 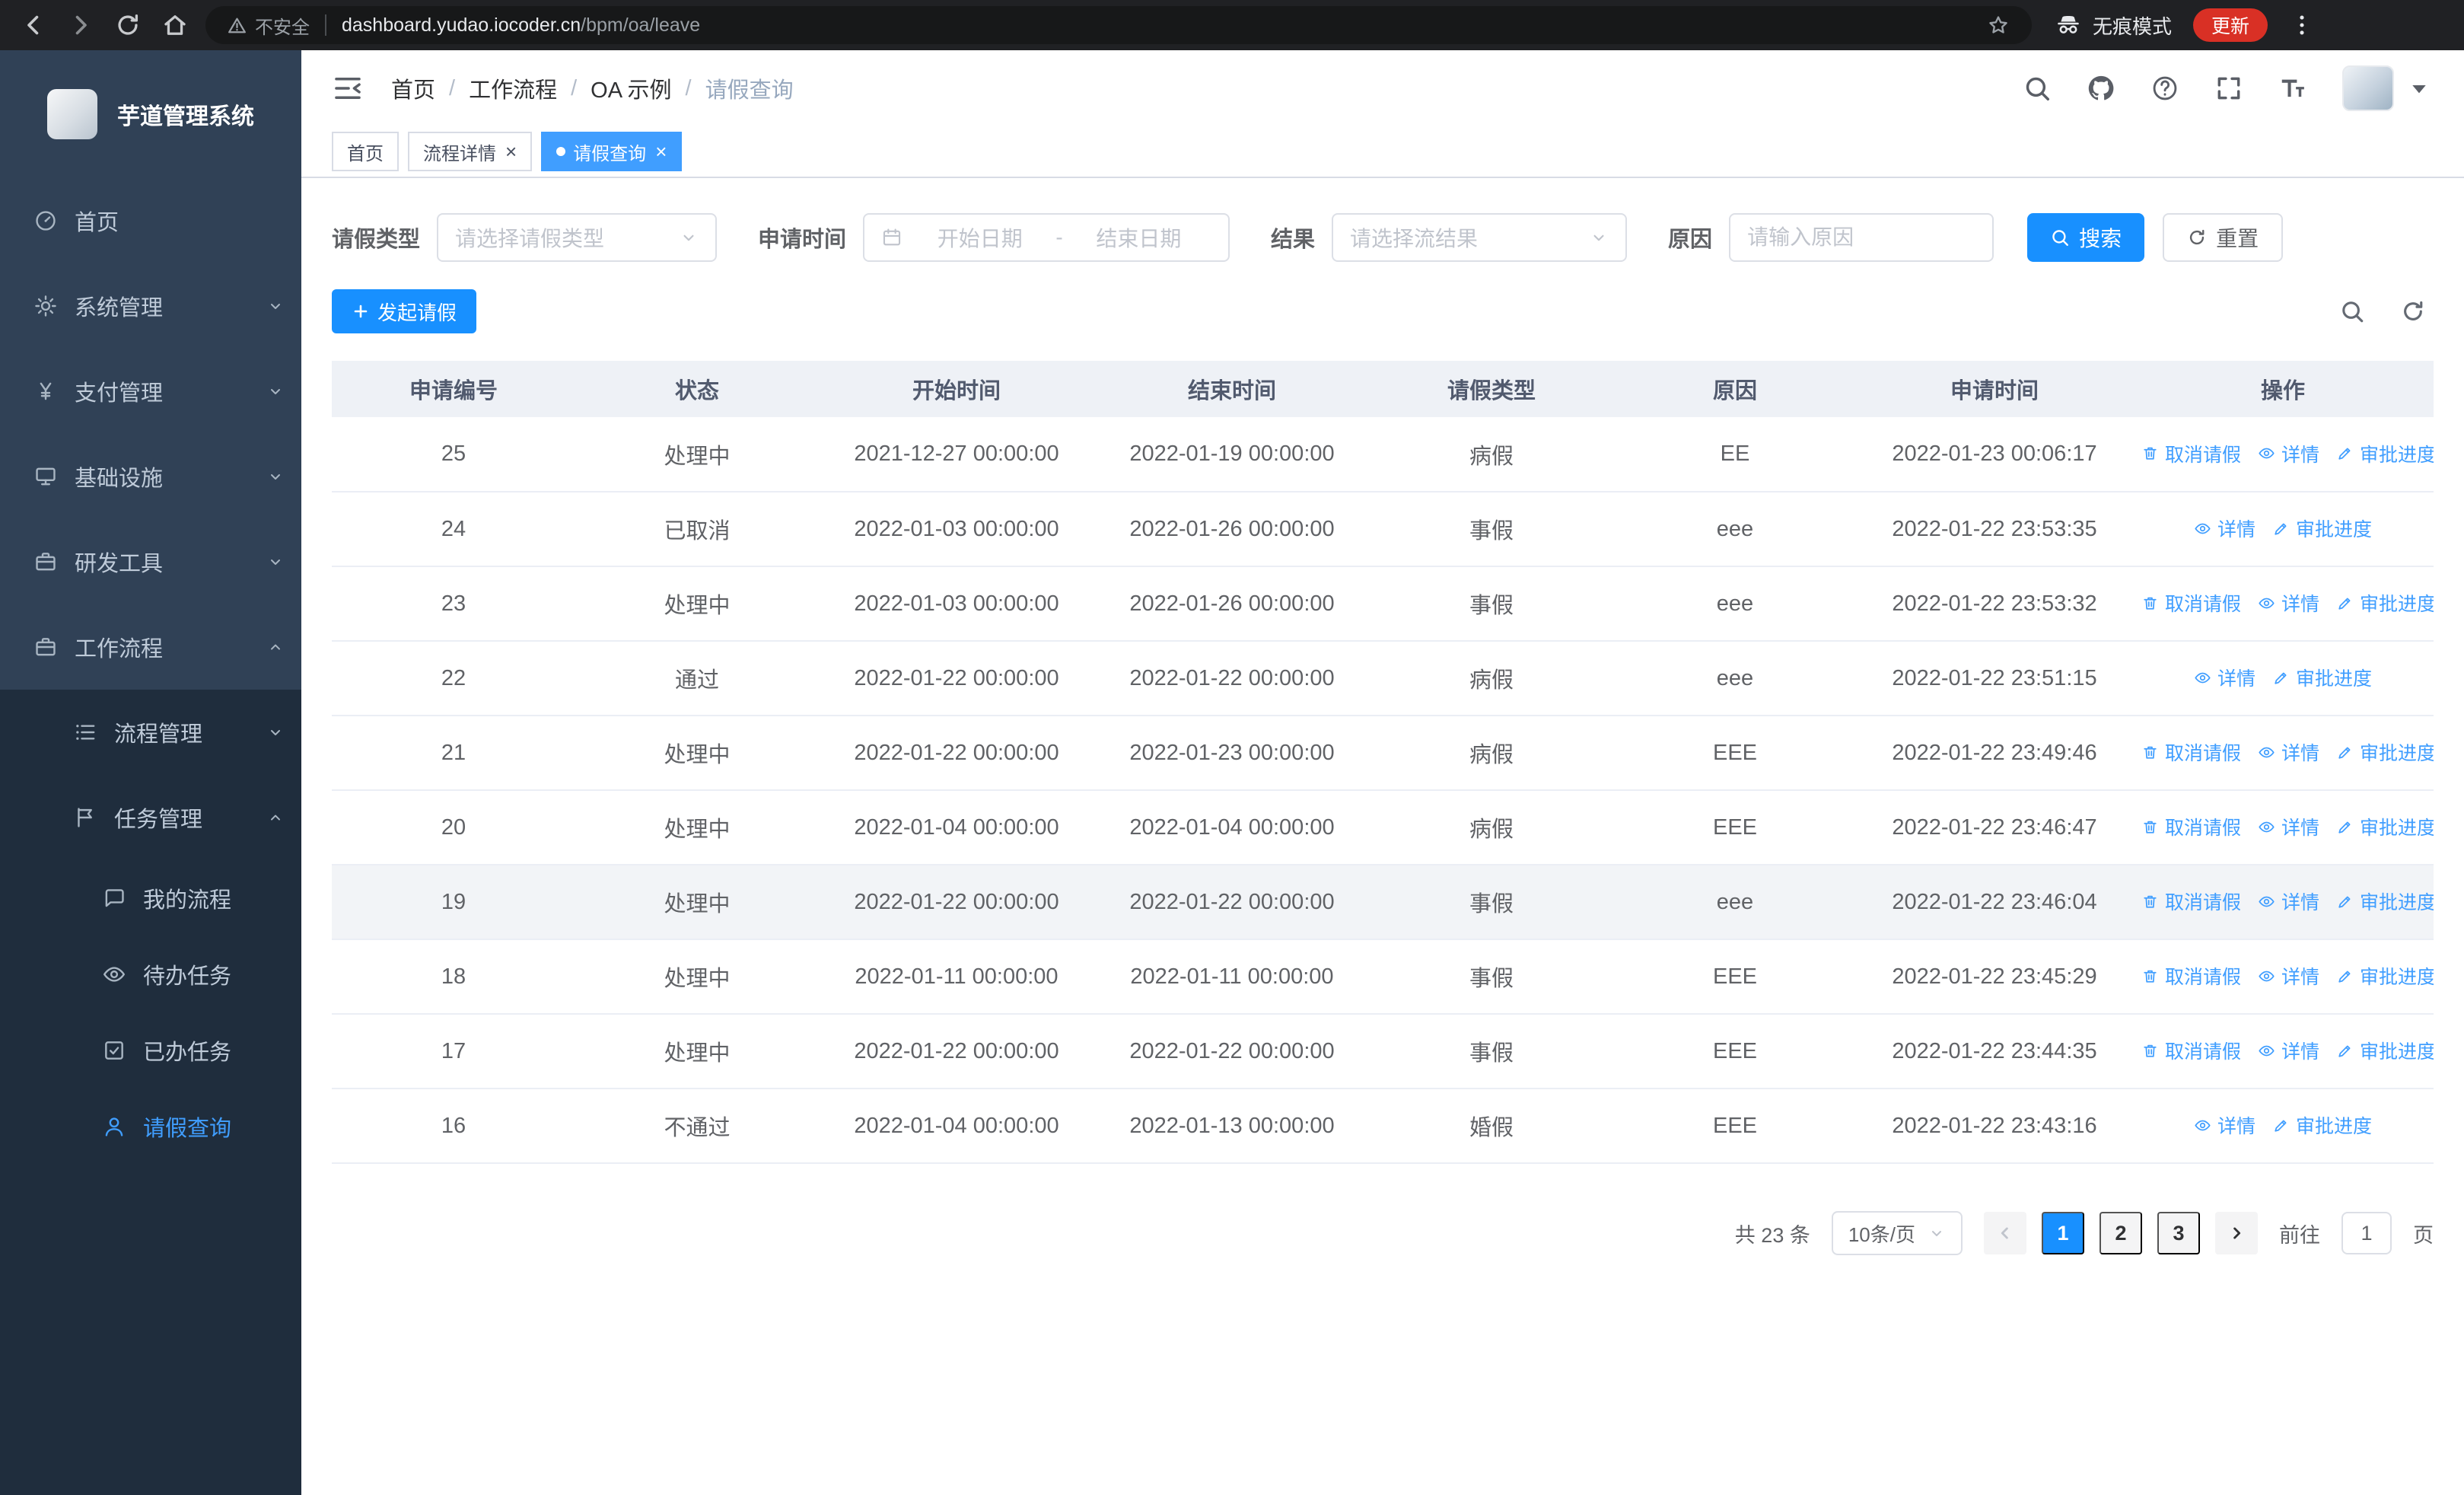 I want to click on cell-apply-time: 2022-01-22 23:51:15, so click(x=1994, y=679).